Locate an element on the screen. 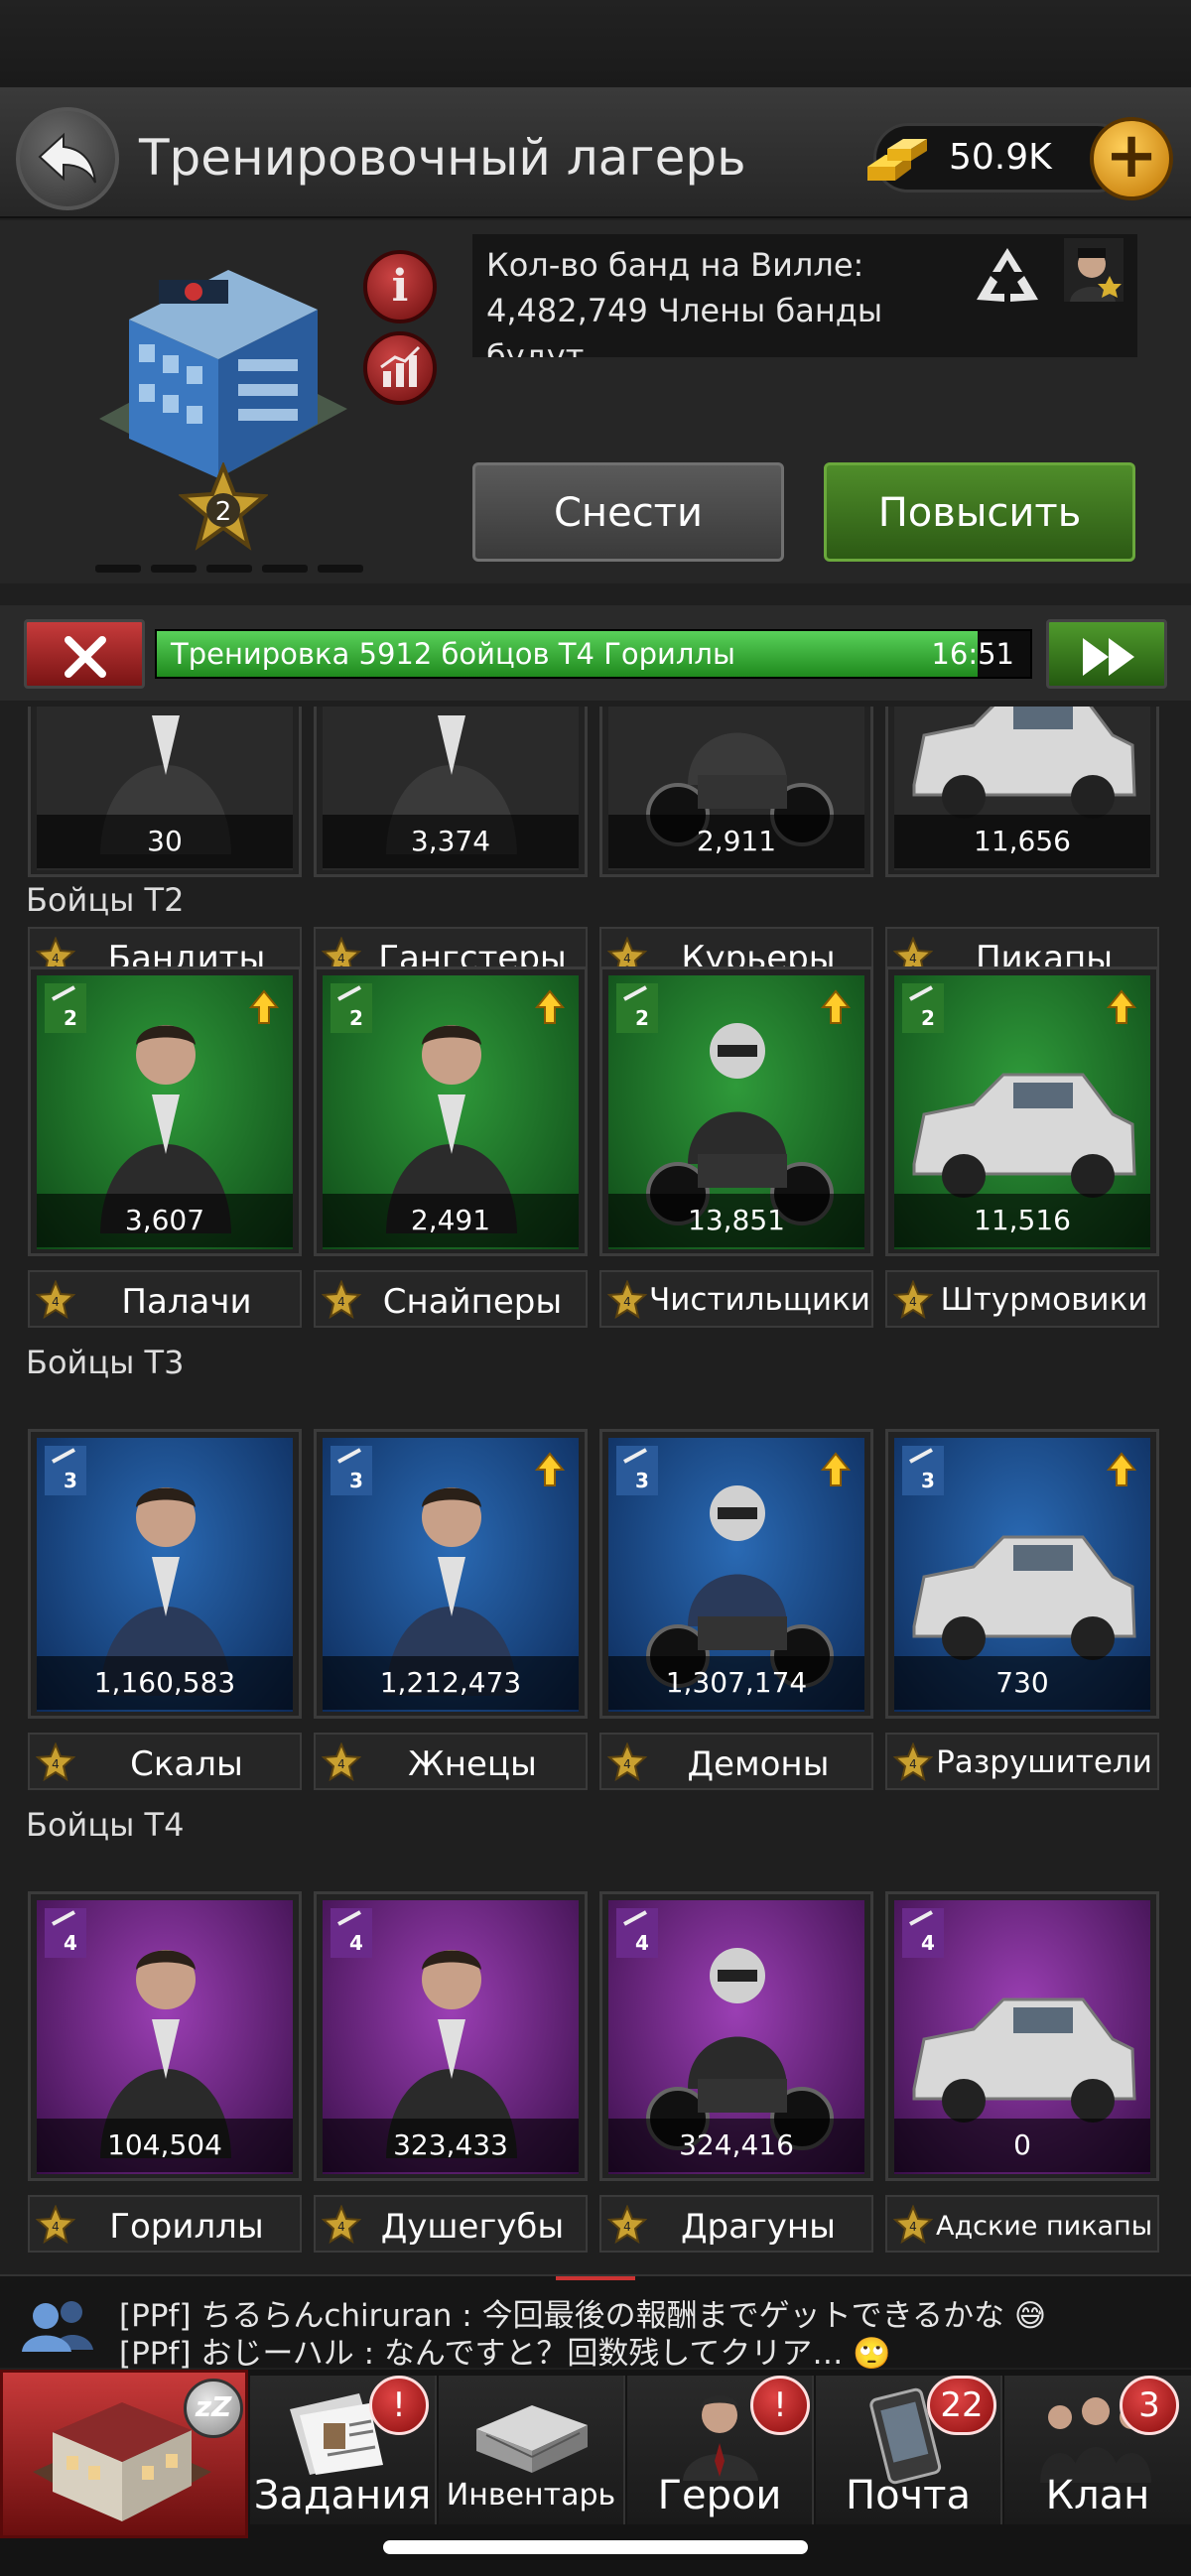  unit-count: 104,504 is located at coordinates (165, 2146).